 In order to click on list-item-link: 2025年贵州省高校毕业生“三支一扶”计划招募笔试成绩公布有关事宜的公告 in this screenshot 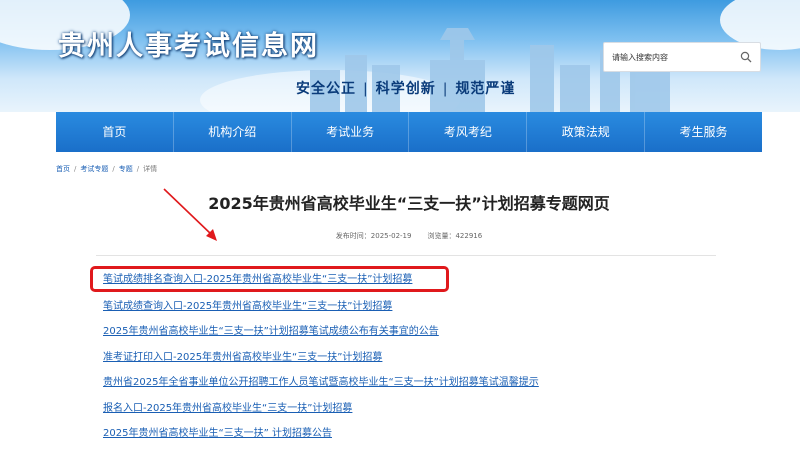, I will do `click(271, 329)`.